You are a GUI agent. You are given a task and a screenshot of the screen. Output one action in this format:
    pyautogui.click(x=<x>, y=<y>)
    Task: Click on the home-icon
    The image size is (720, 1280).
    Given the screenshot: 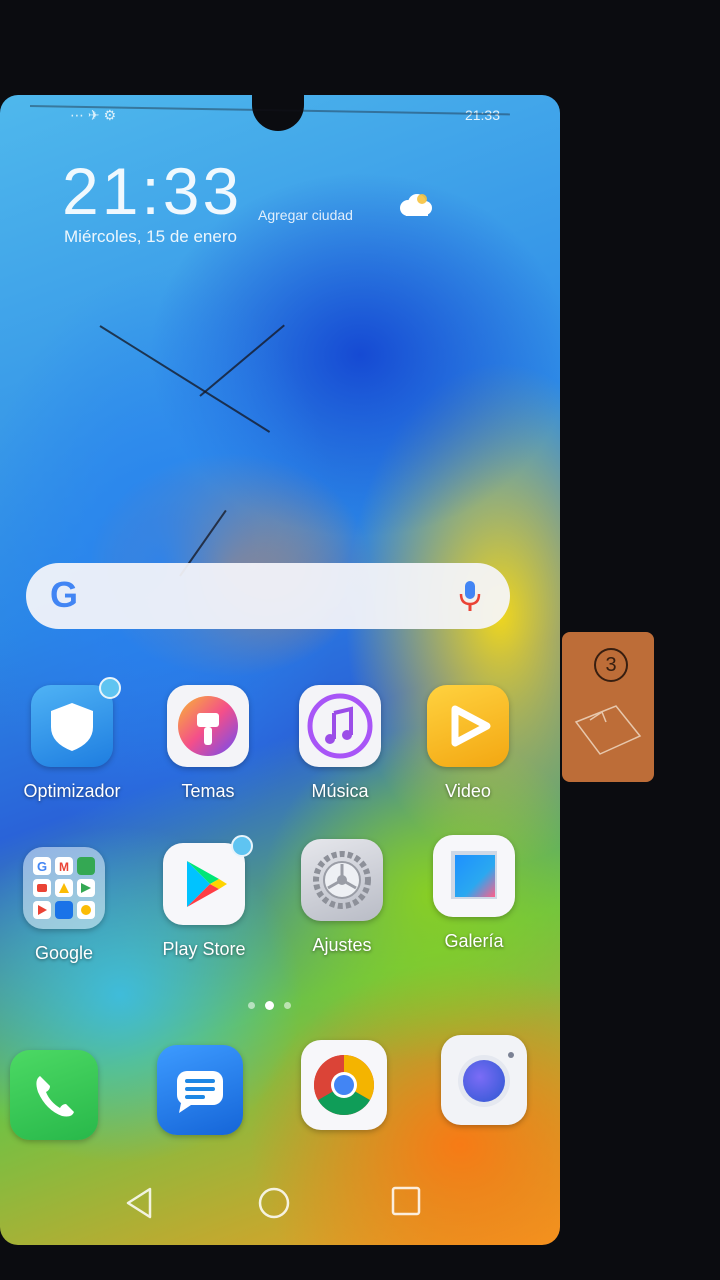 What is the action you would take?
    pyautogui.click(x=274, y=1203)
    